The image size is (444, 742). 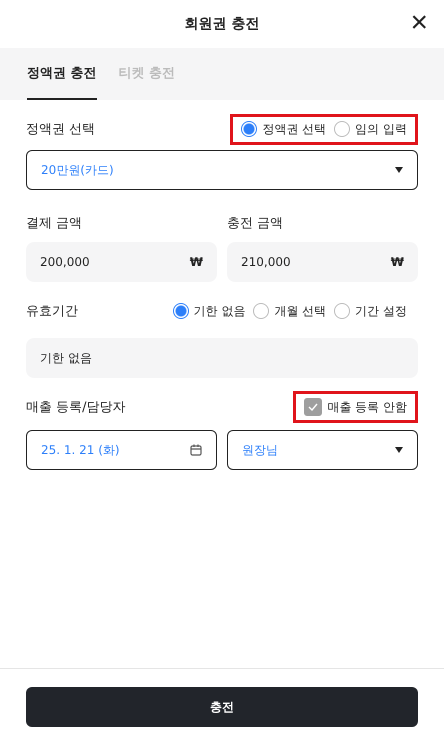 I want to click on close-button: ×, so click(x=419, y=23).